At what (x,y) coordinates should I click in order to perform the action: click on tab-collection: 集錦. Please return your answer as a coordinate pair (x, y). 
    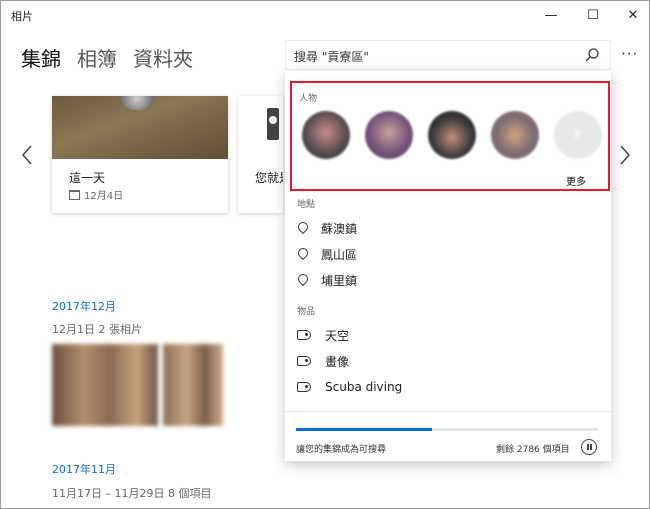
    Looking at the image, I should click on (41, 57).